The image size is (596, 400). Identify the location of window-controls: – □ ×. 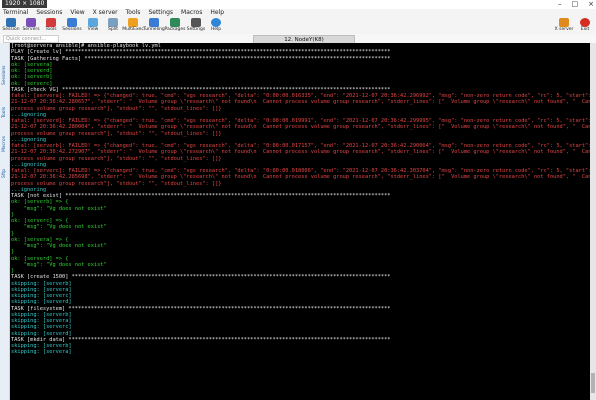
(576, 4).